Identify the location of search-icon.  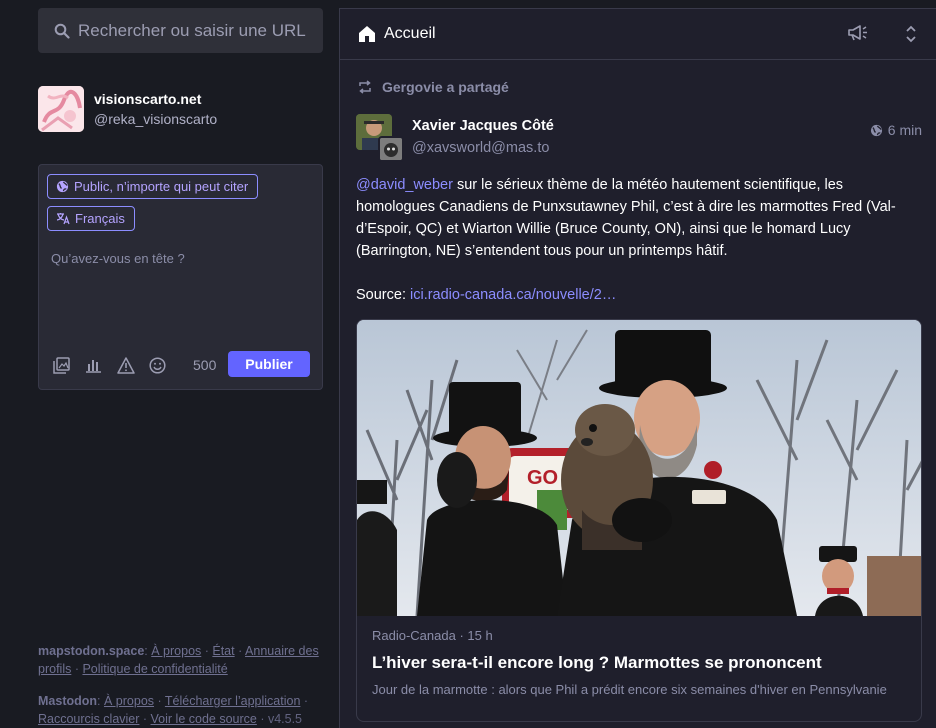
(62, 31).